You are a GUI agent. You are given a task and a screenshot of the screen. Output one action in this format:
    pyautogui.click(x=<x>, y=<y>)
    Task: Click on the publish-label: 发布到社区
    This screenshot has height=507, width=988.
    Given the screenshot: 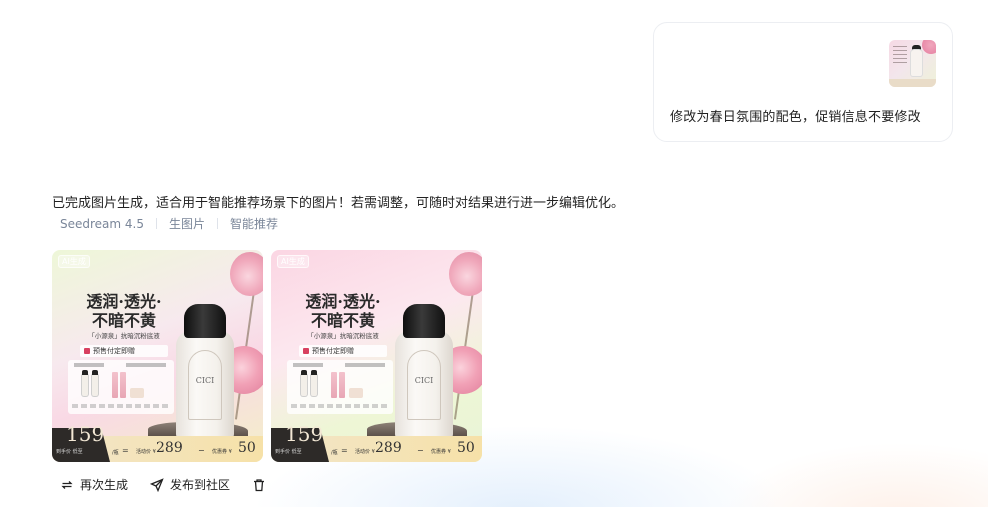 What is the action you would take?
    pyautogui.click(x=200, y=485)
    